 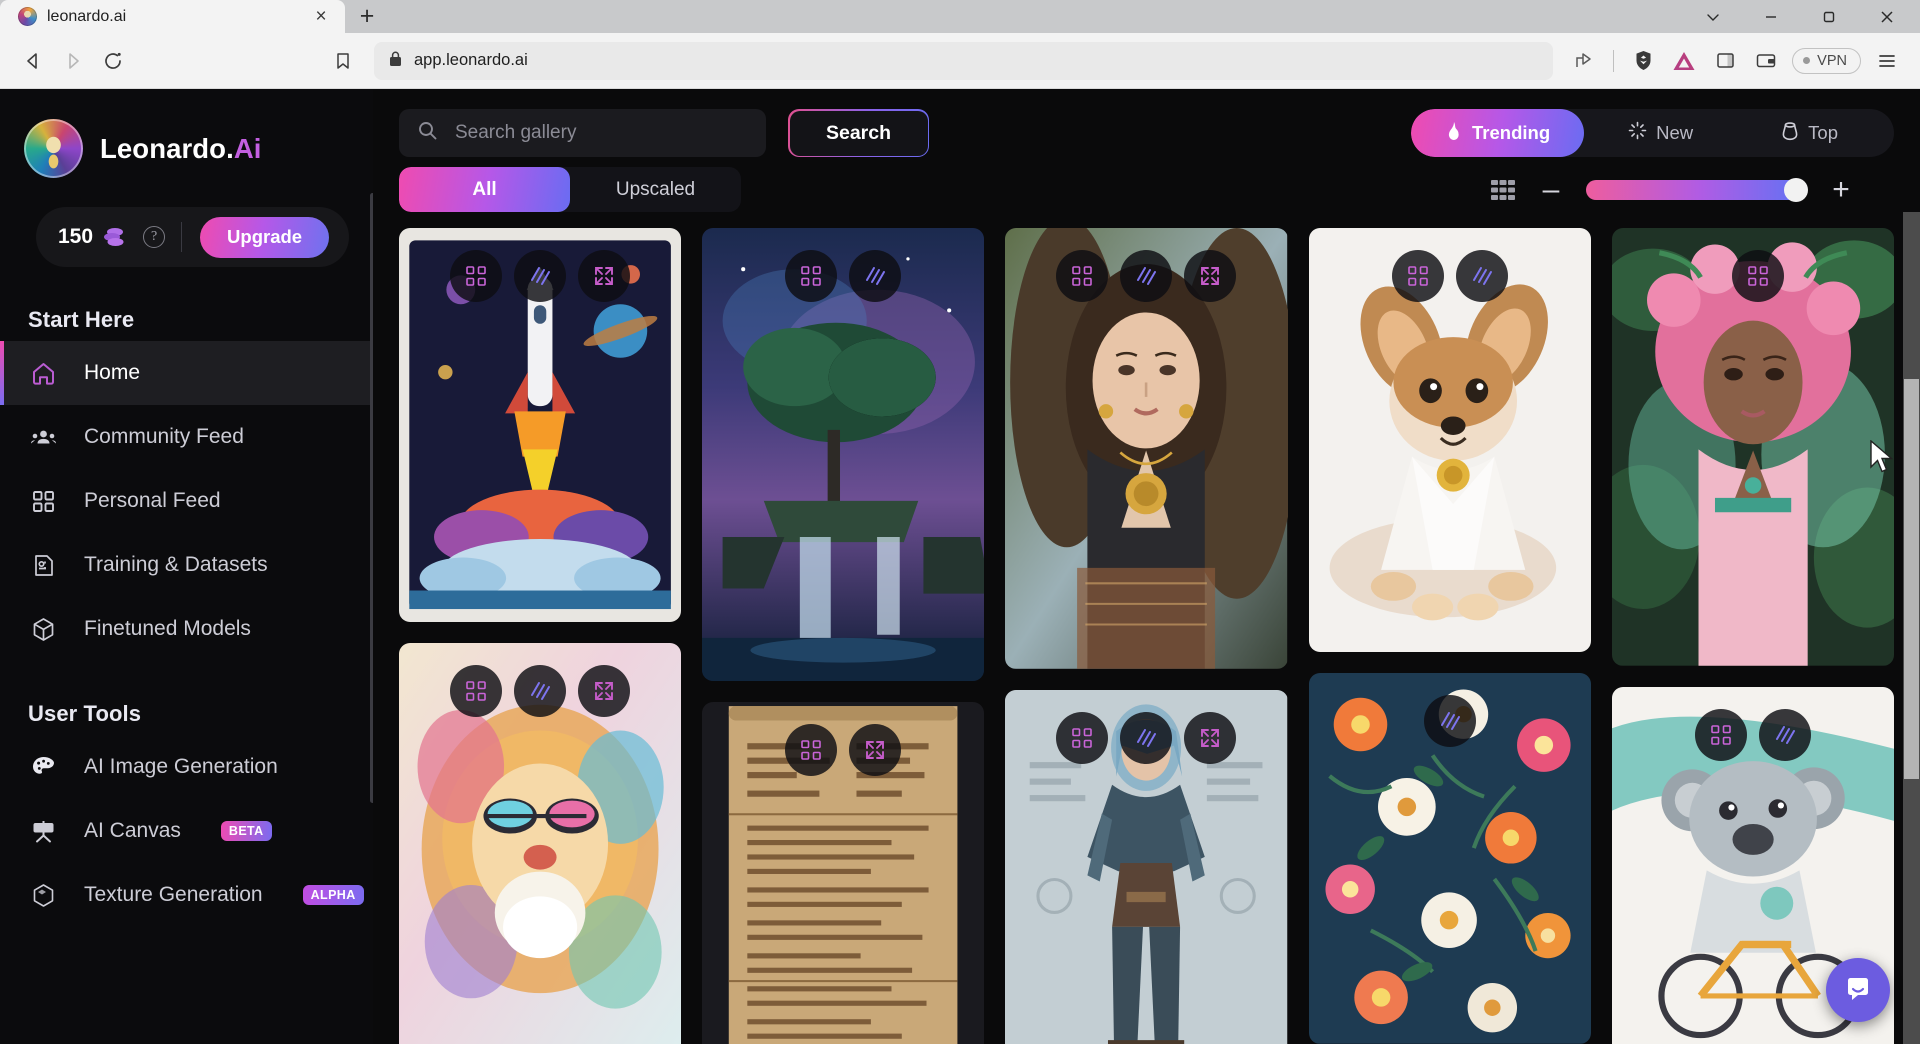 I want to click on texture-cube-icon, so click(x=43, y=895).